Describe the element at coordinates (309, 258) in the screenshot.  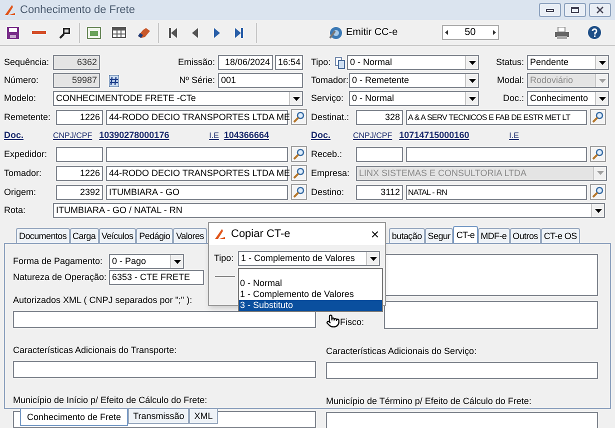
I see `combo-box: 1 - Complemento de Valores` at that location.